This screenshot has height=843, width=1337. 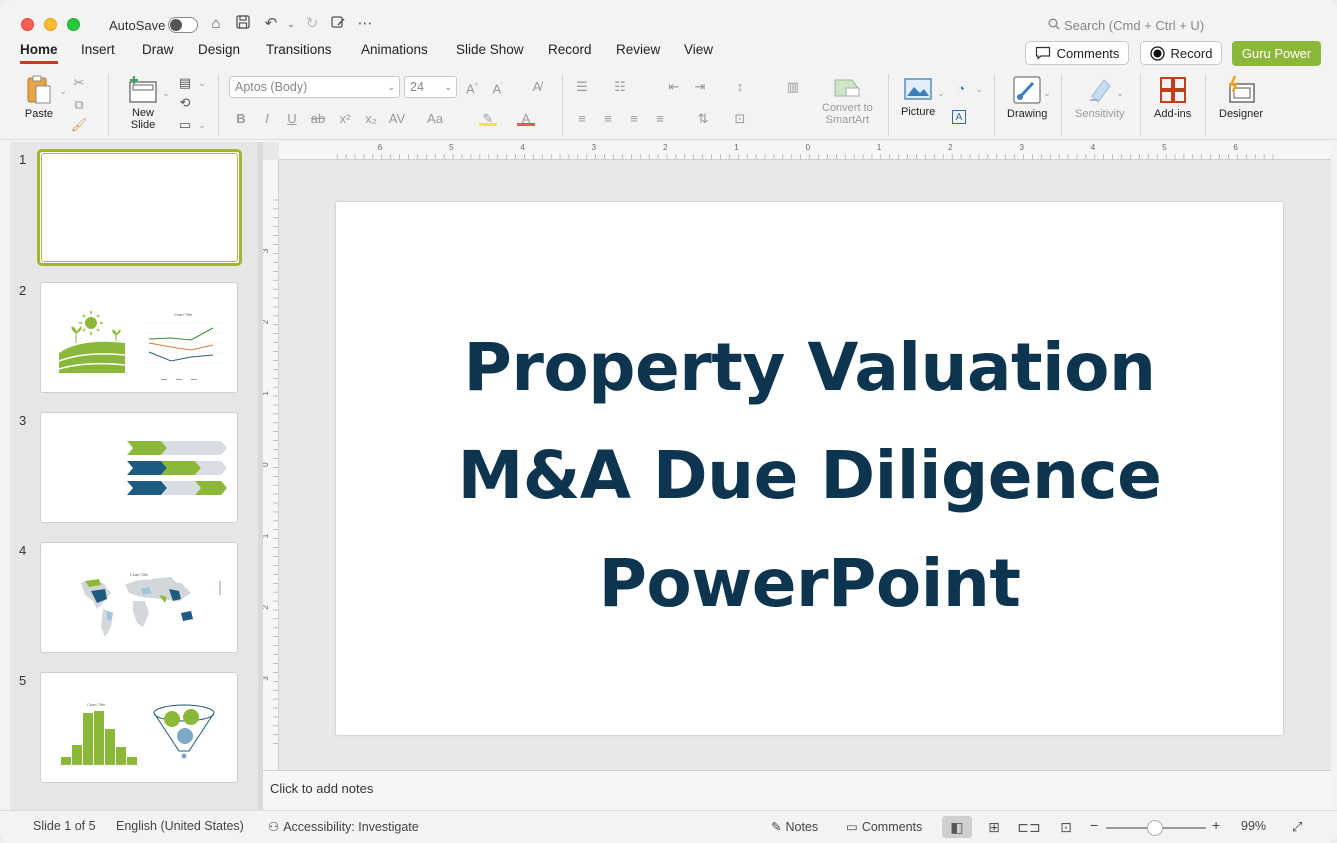 I want to click on tab-transitions: Transitions, so click(x=299, y=51).